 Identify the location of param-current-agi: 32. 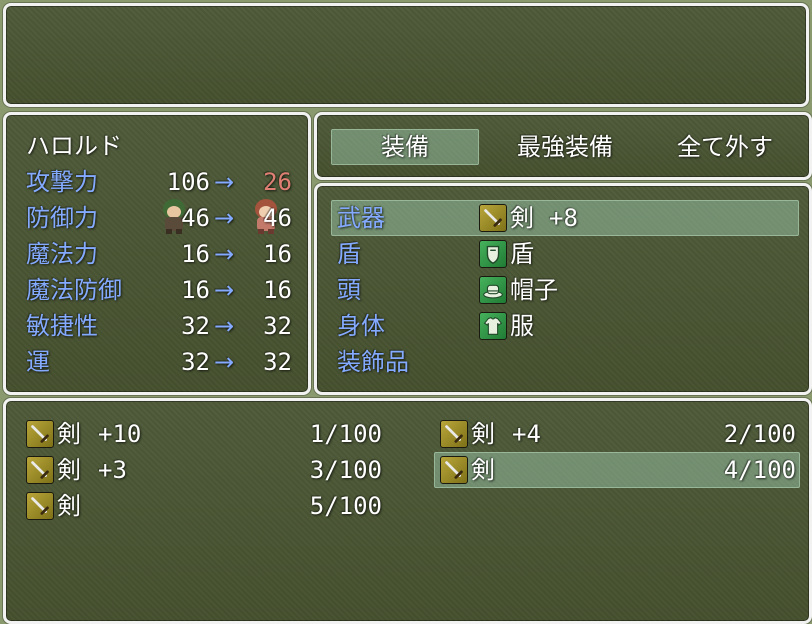
(195, 326).